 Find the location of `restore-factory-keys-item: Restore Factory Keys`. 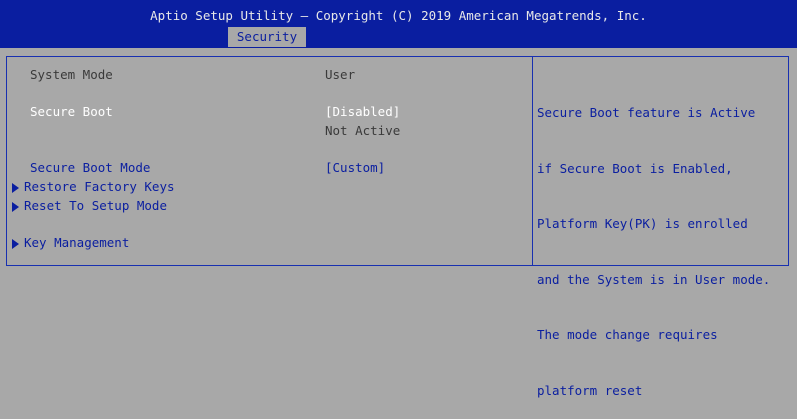

restore-factory-keys-item: Restore Factory Keys is located at coordinates (99, 186).